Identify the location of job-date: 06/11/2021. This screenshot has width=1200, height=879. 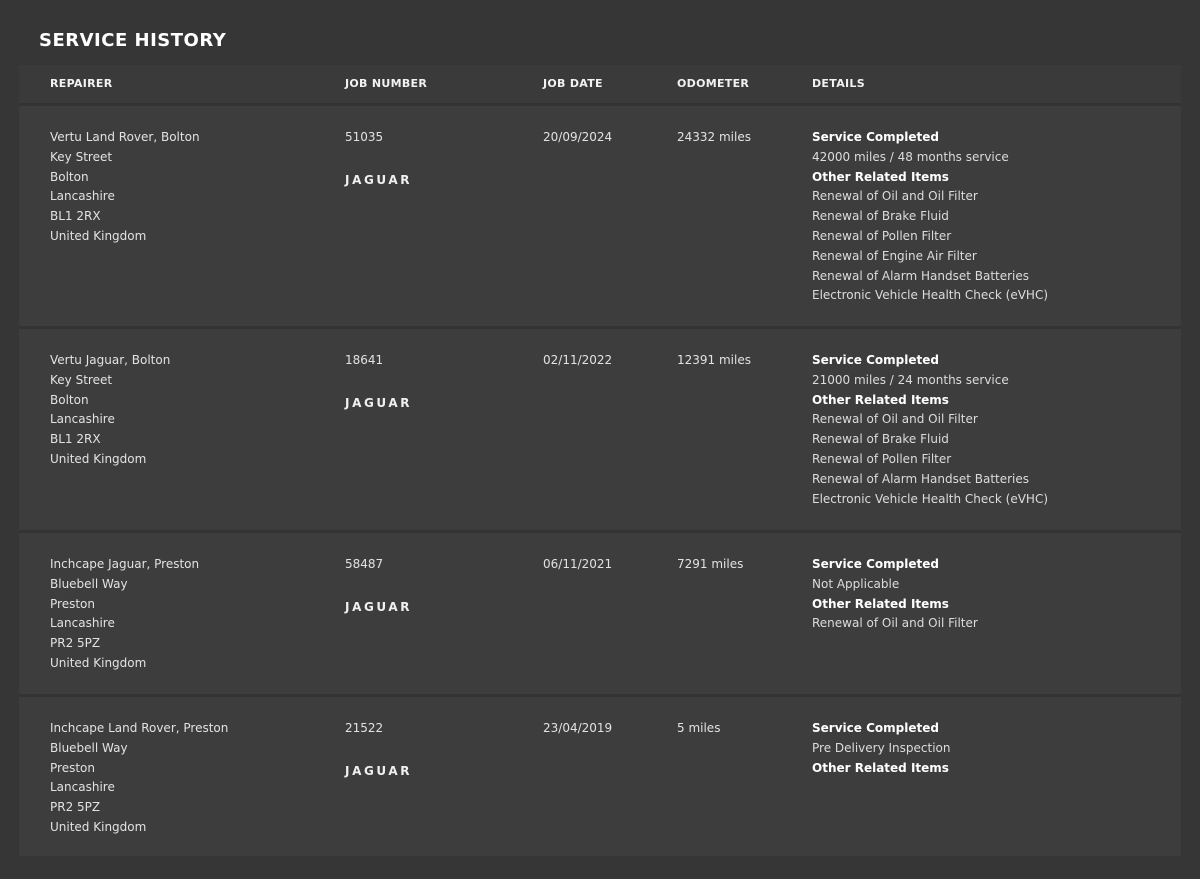
(578, 564).